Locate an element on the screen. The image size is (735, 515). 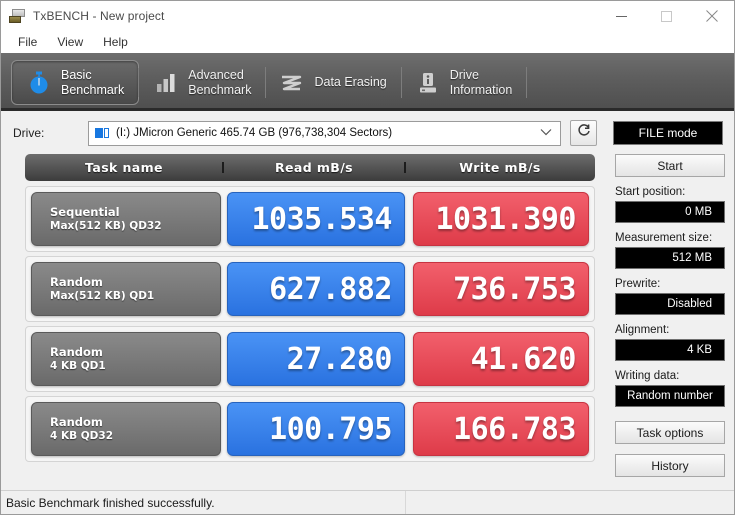
close-button is located at coordinates (711, 16).